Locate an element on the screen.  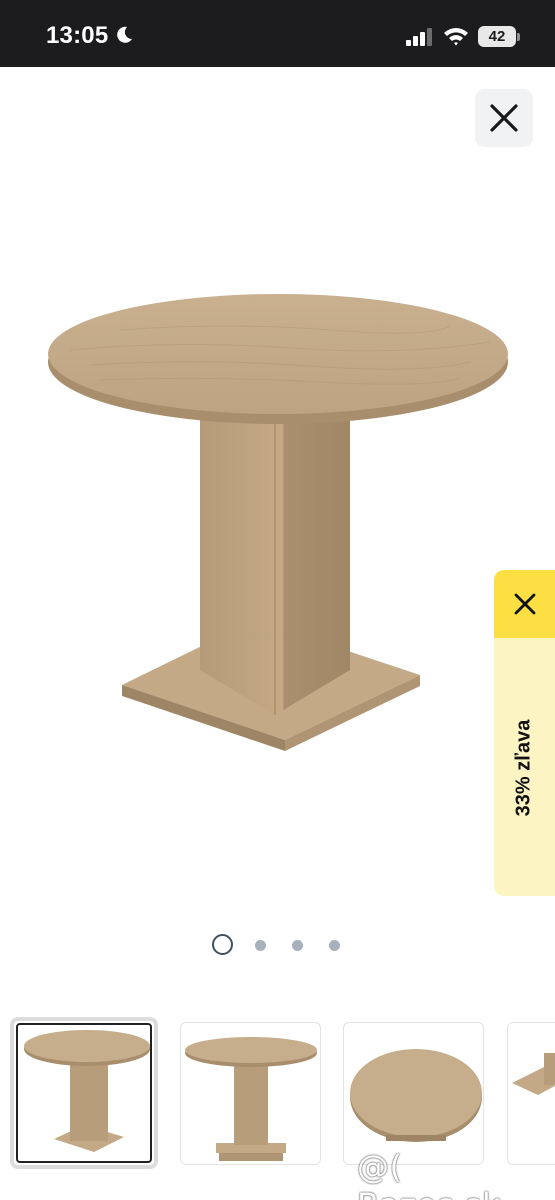
wifi-icon is located at coordinates (456, 38).